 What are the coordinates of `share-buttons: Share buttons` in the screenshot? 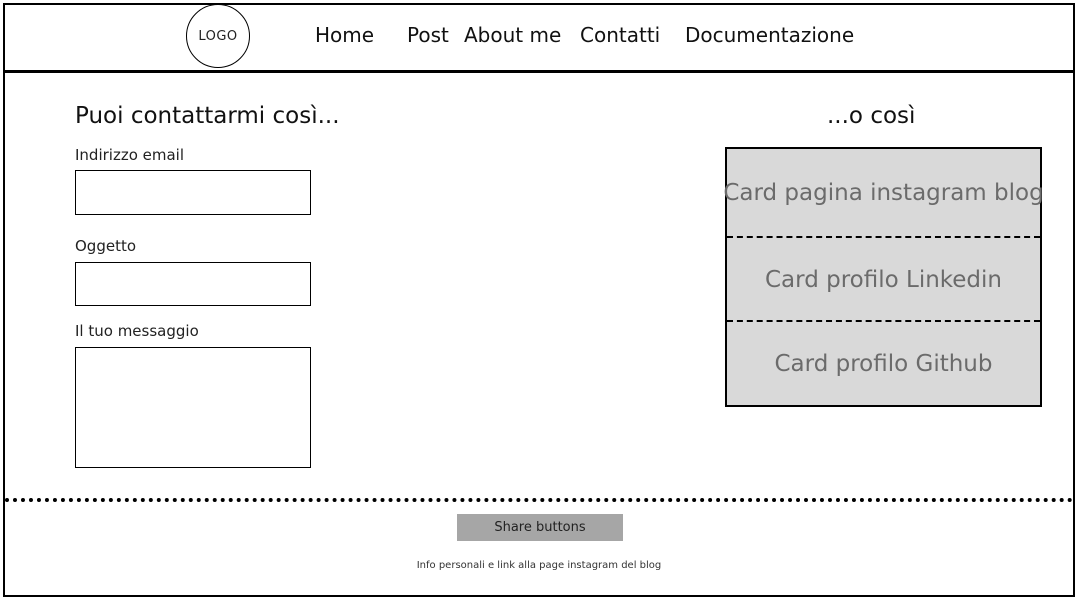 It's located at (540, 527).